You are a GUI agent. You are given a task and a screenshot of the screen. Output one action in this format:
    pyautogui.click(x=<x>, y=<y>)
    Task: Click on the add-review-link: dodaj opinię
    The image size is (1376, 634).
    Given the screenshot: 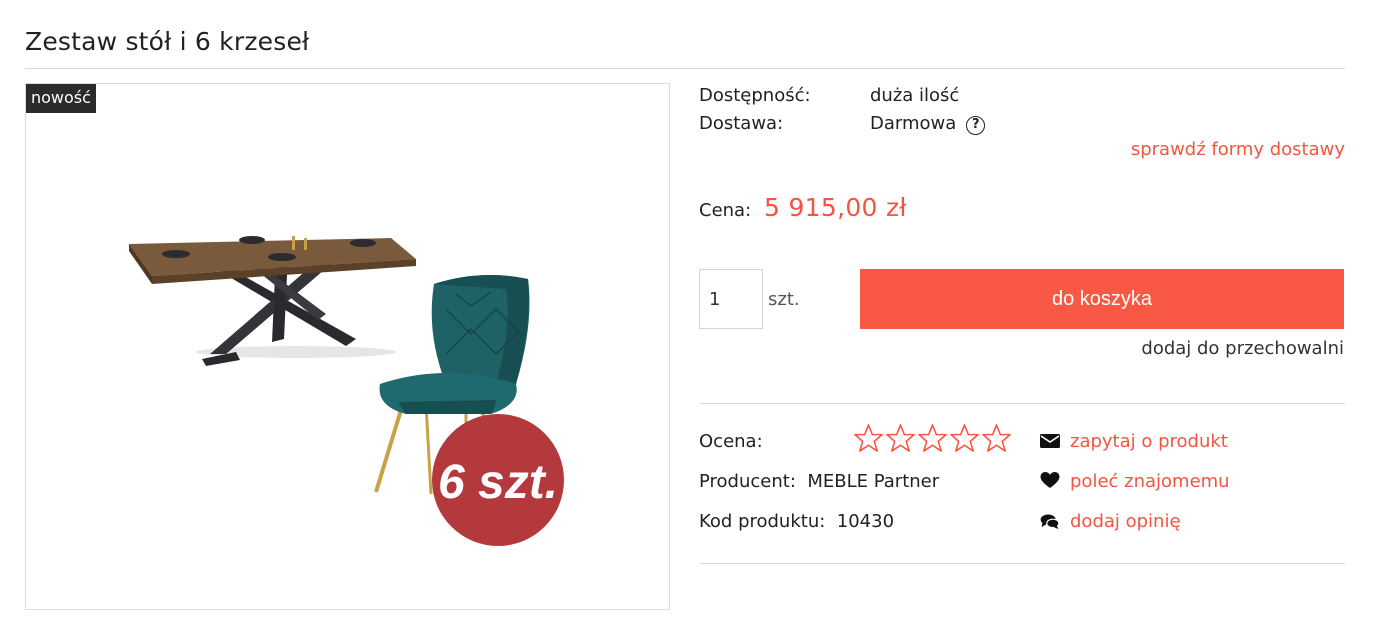 What is the action you would take?
    pyautogui.click(x=1110, y=521)
    